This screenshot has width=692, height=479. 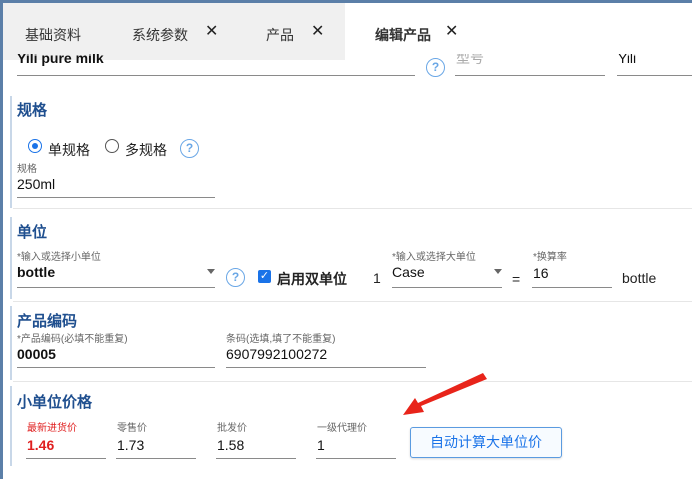 I want to click on product-name-underline, so click(x=216, y=75).